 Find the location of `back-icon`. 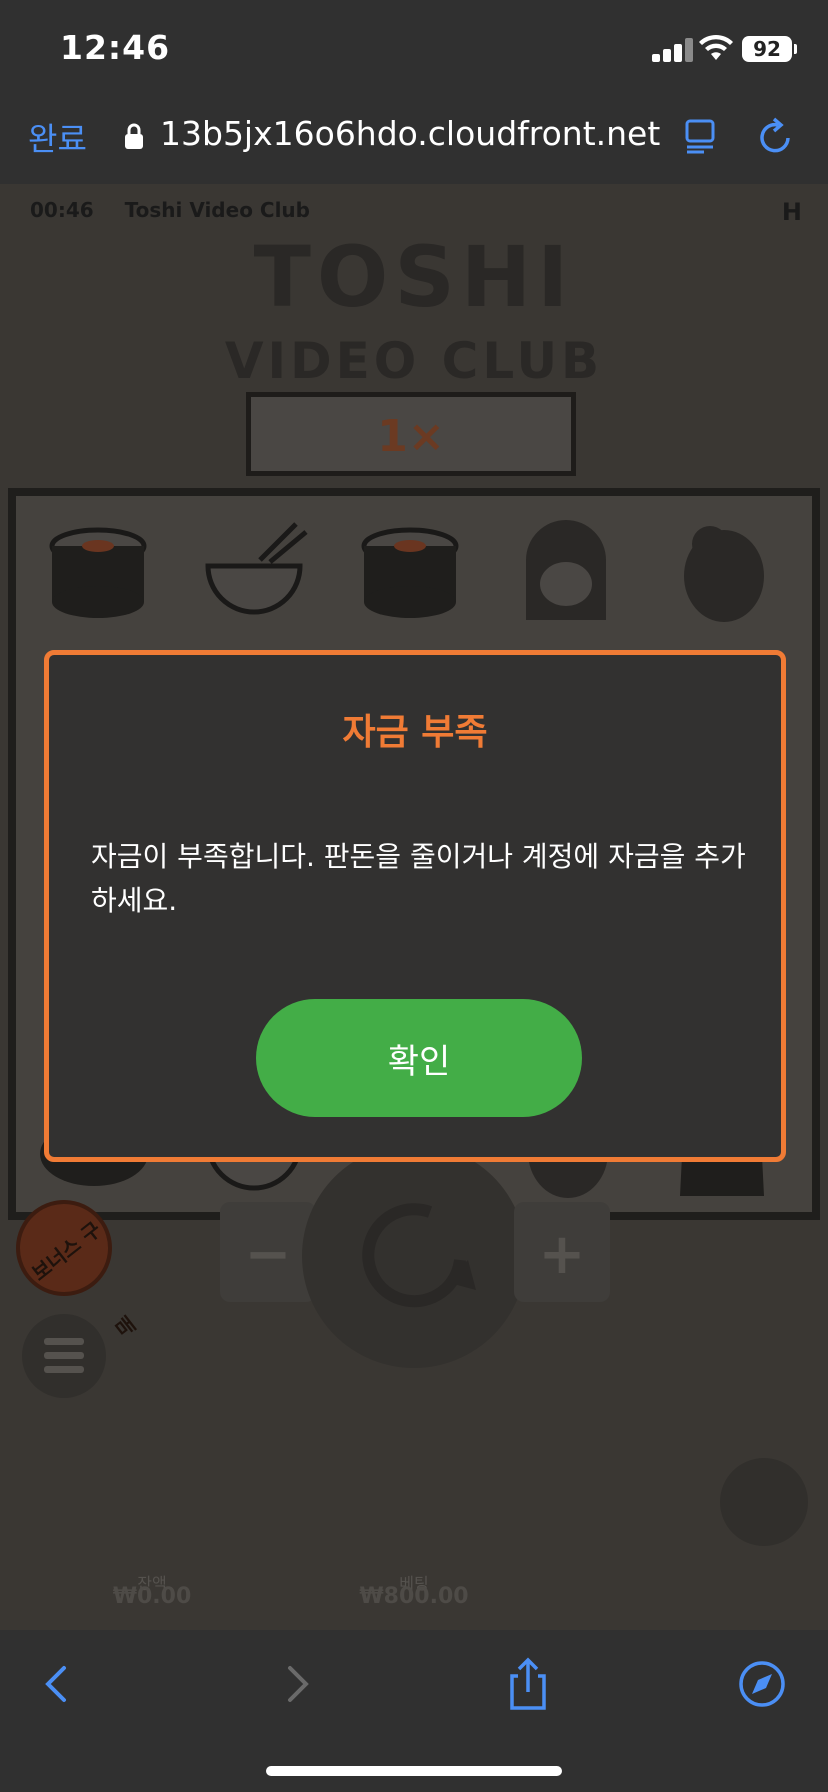

back-icon is located at coordinates (58, 1684).